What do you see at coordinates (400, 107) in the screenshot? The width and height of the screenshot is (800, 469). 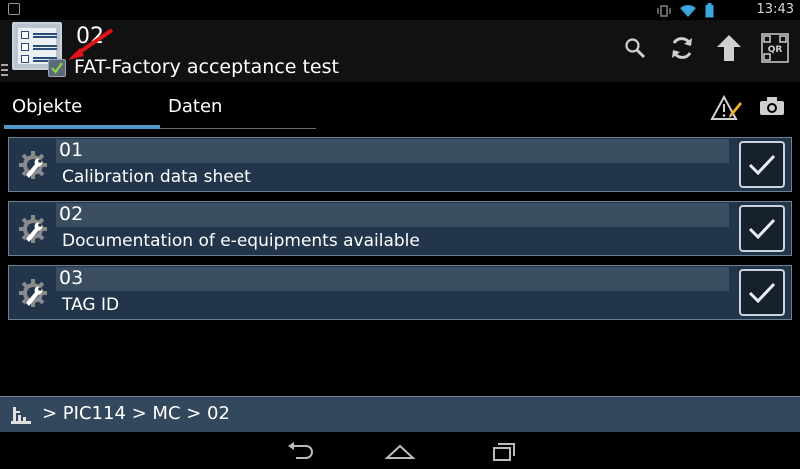 I see `tab-bar: Objekte Daten` at bounding box center [400, 107].